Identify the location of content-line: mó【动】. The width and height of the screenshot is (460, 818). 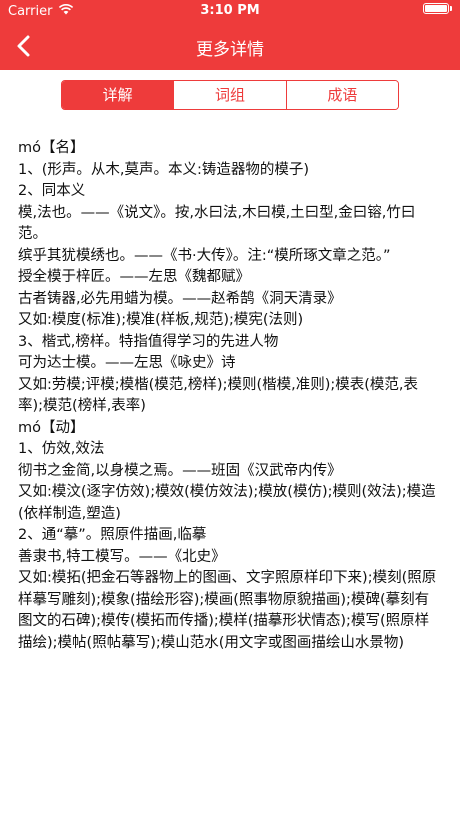
(51, 427).